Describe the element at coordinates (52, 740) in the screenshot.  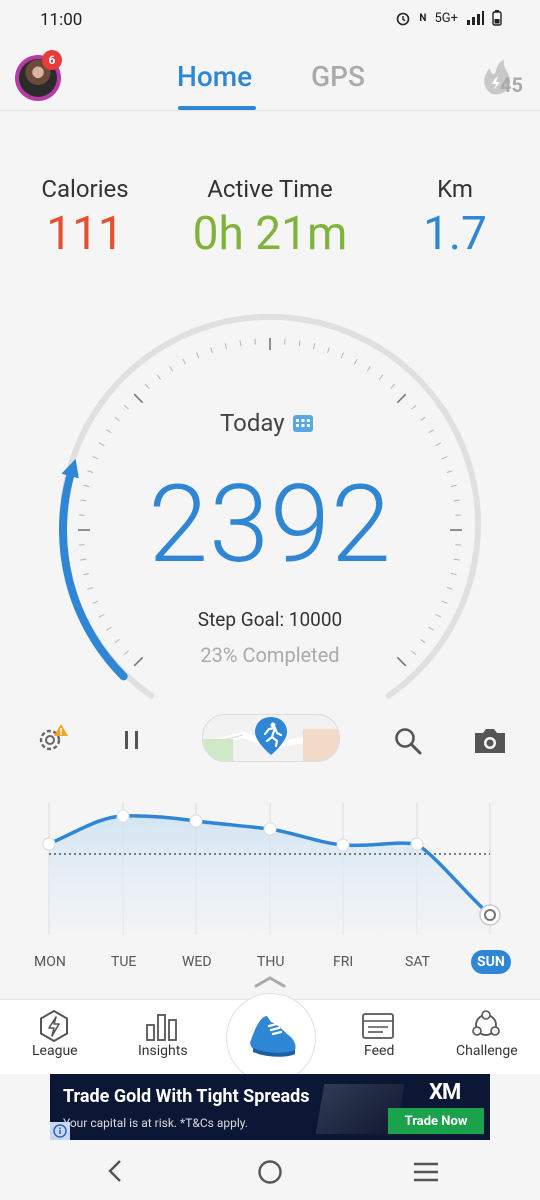
I see `gear-warning-icon` at that location.